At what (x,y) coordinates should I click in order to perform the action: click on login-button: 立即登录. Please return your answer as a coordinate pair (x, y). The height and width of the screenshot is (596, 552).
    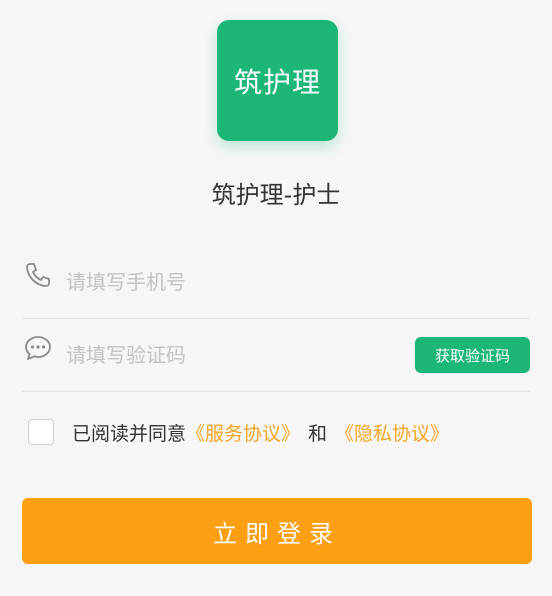
    Looking at the image, I should click on (277, 531).